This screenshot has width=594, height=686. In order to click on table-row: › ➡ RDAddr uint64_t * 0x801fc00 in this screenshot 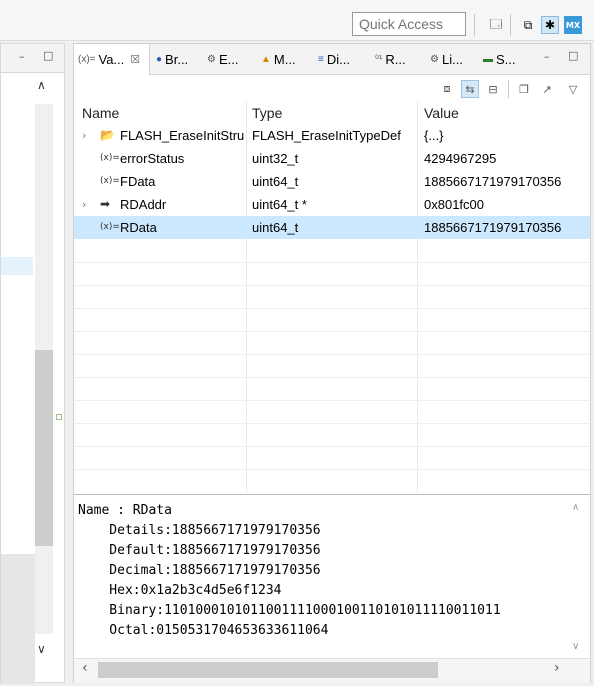, I will do `click(332, 204)`.